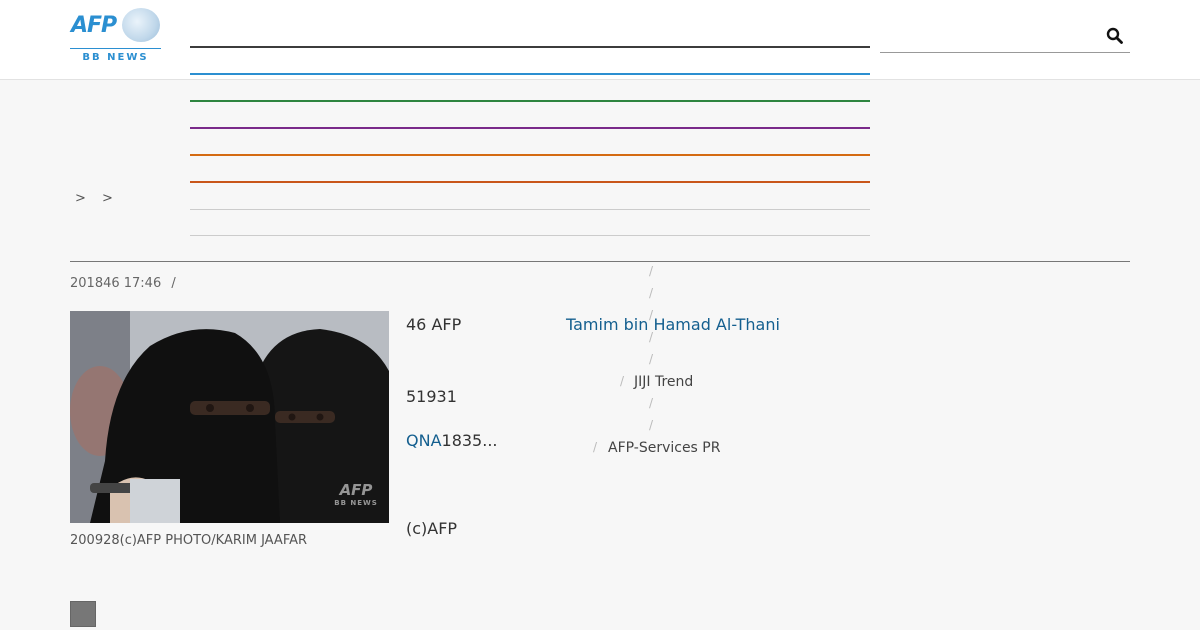 This screenshot has height=630, width=1200. What do you see at coordinates (424, 440) in the screenshot?
I see `qna-link: QNA` at bounding box center [424, 440].